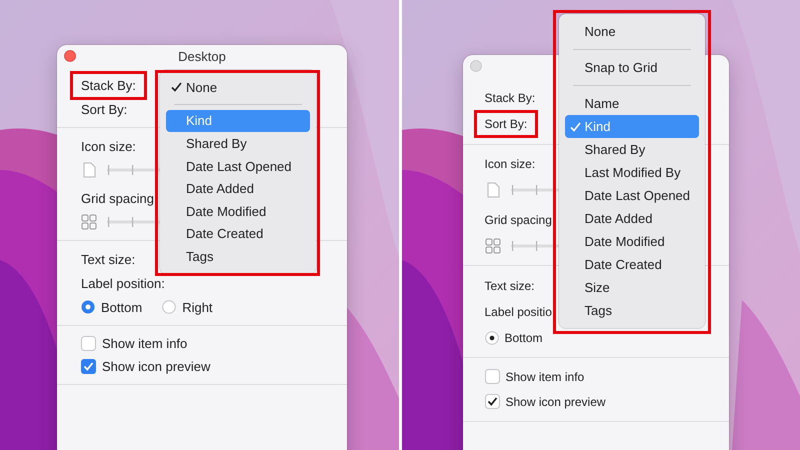  I want to click on field-label: Label positio, so click(518, 311).